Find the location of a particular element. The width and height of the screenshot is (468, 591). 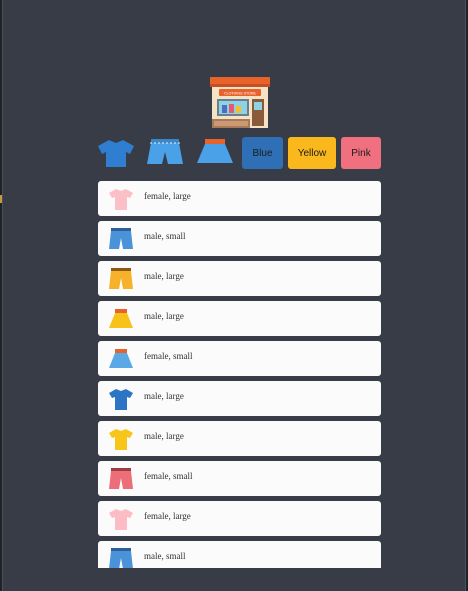

store-sign-text: CLOTHING STORE is located at coordinates (240, 94).